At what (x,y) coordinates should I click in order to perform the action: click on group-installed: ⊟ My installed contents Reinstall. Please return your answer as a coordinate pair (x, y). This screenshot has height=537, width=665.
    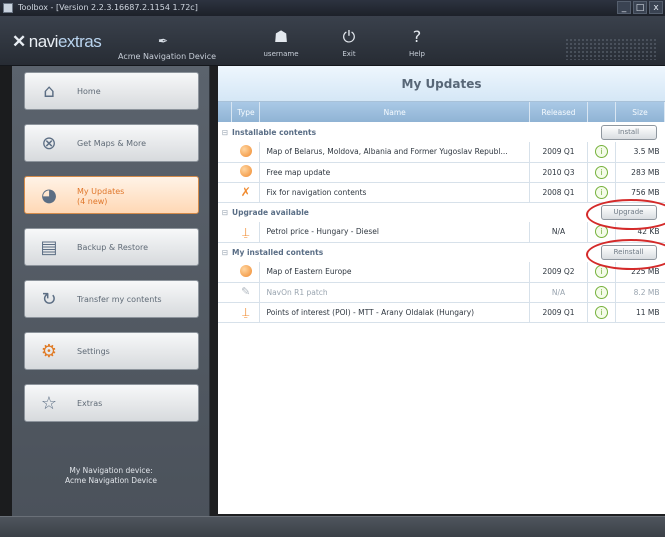
    Looking at the image, I should click on (441, 254).